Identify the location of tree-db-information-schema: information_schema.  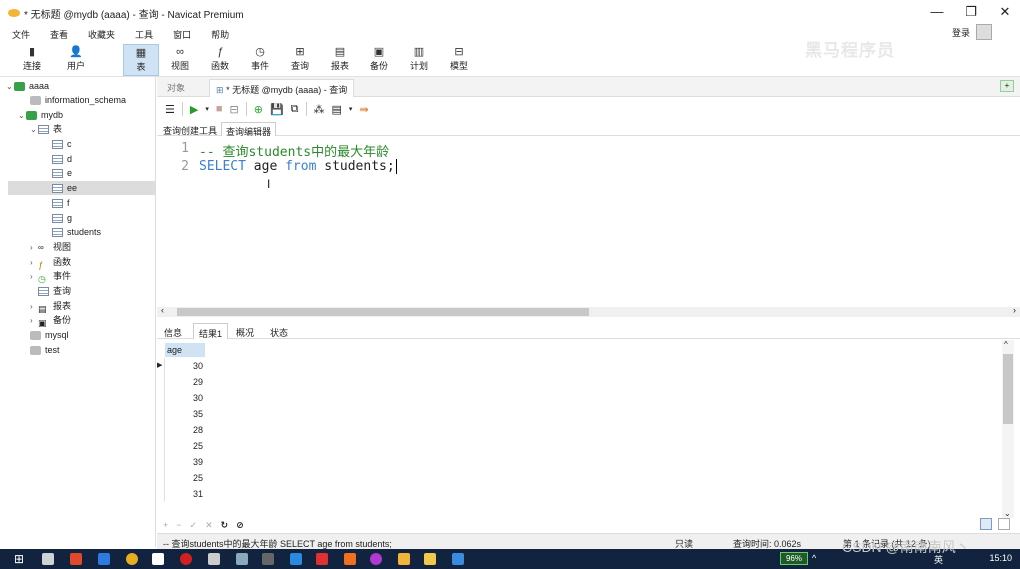
(78, 100).